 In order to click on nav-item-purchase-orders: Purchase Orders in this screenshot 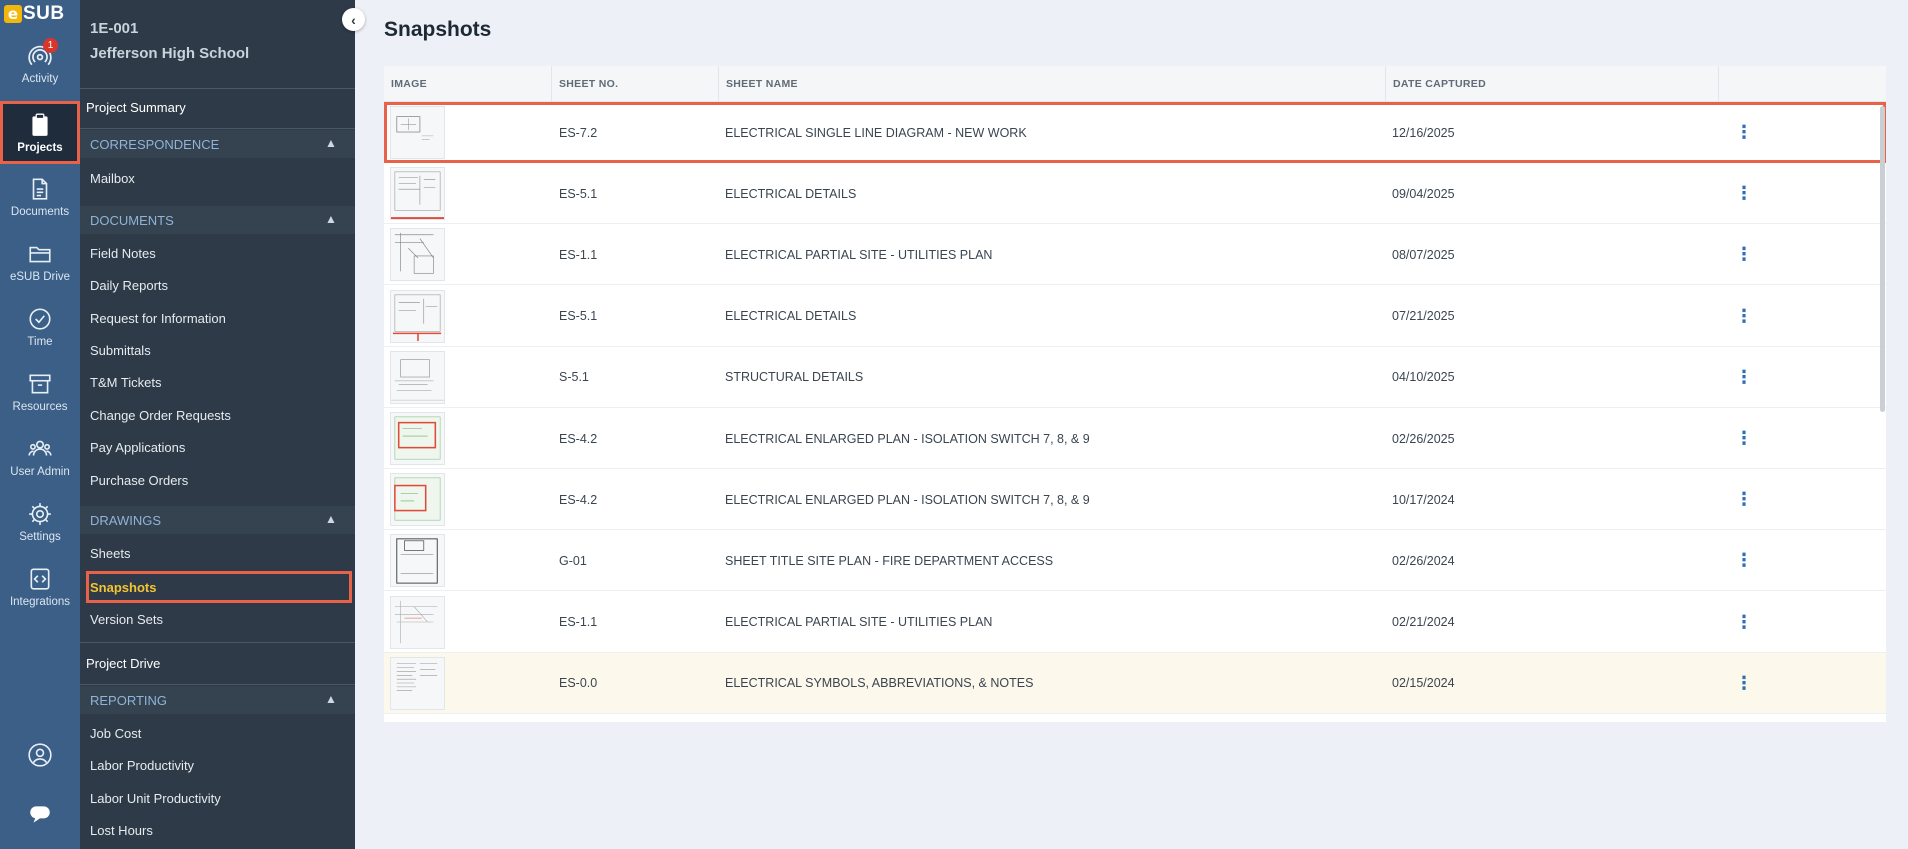, I will do `click(139, 480)`.